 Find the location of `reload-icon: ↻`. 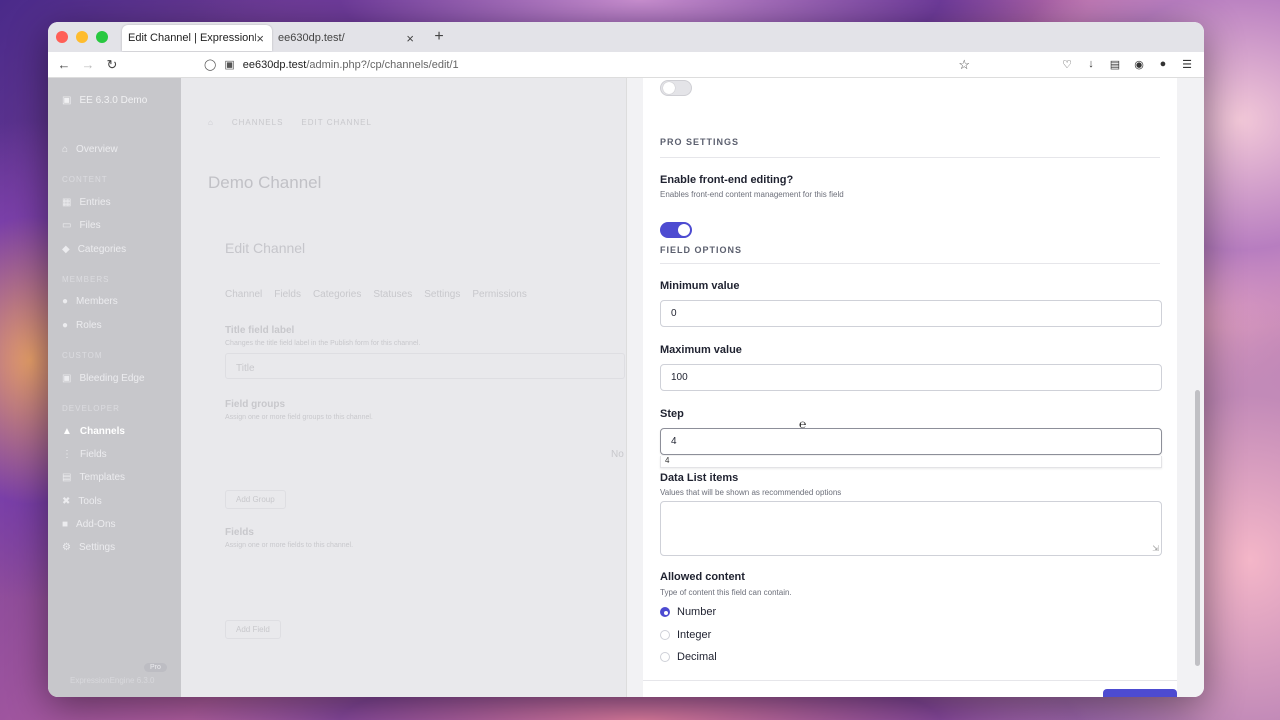

reload-icon: ↻ is located at coordinates (112, 65).